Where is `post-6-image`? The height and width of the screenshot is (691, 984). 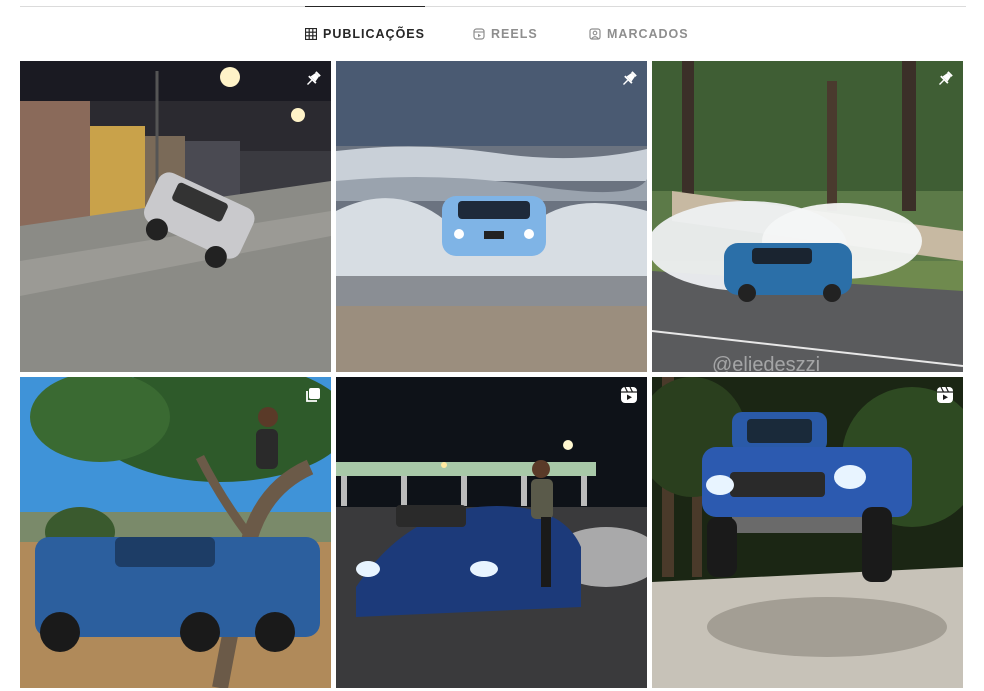 post-6-image is located at coordinates (807, 532).